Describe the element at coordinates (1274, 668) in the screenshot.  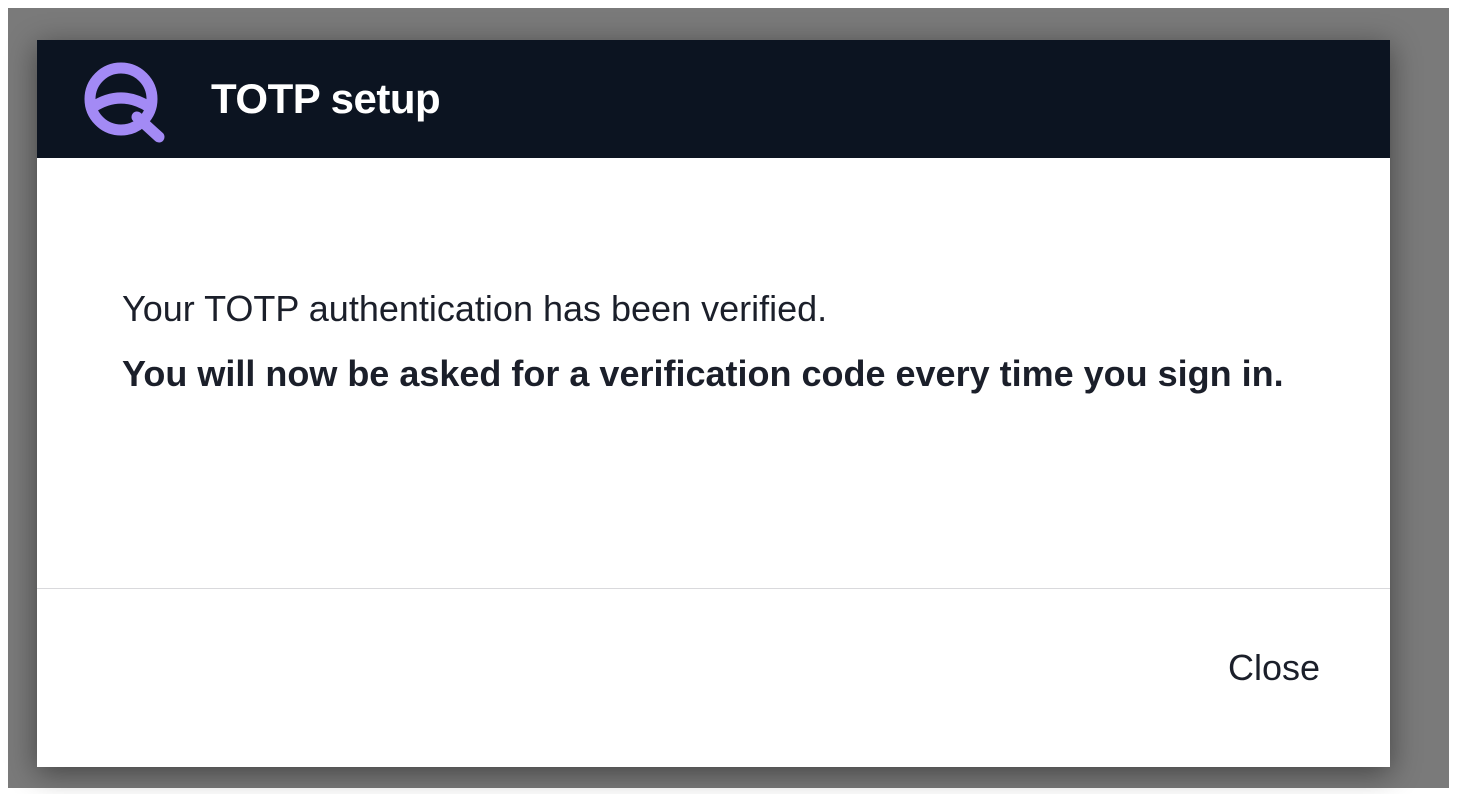
I see `close-button: Close` at that location.